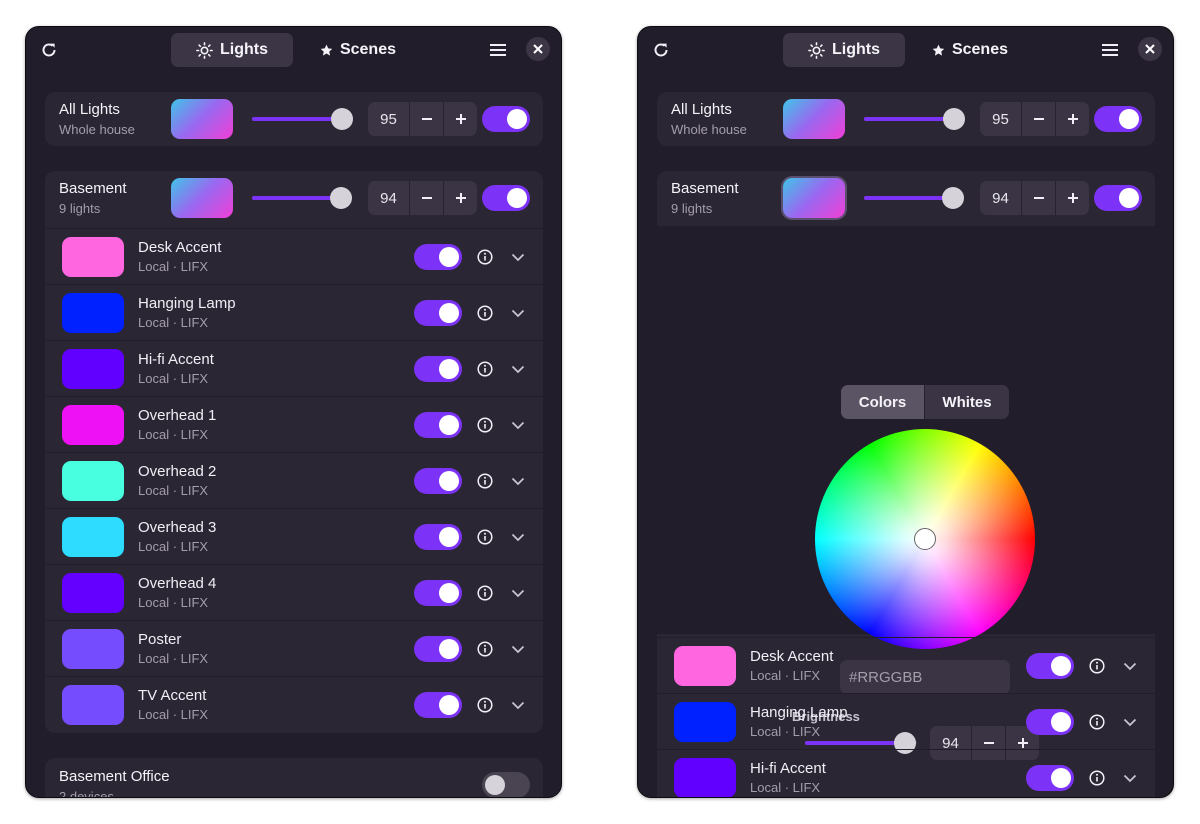  Describe the element at coordinates (882, 402) in the screenshot. I see `tab-colors: Colors` at that location.